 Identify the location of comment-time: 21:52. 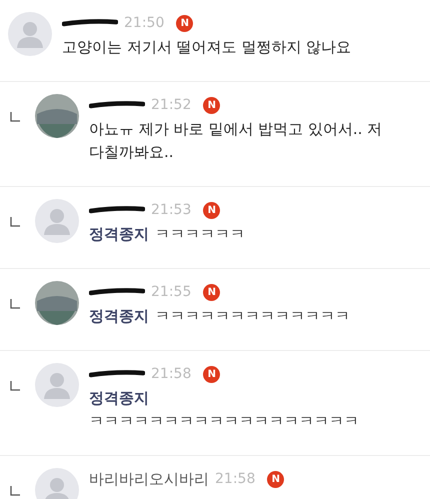
(171, 105).